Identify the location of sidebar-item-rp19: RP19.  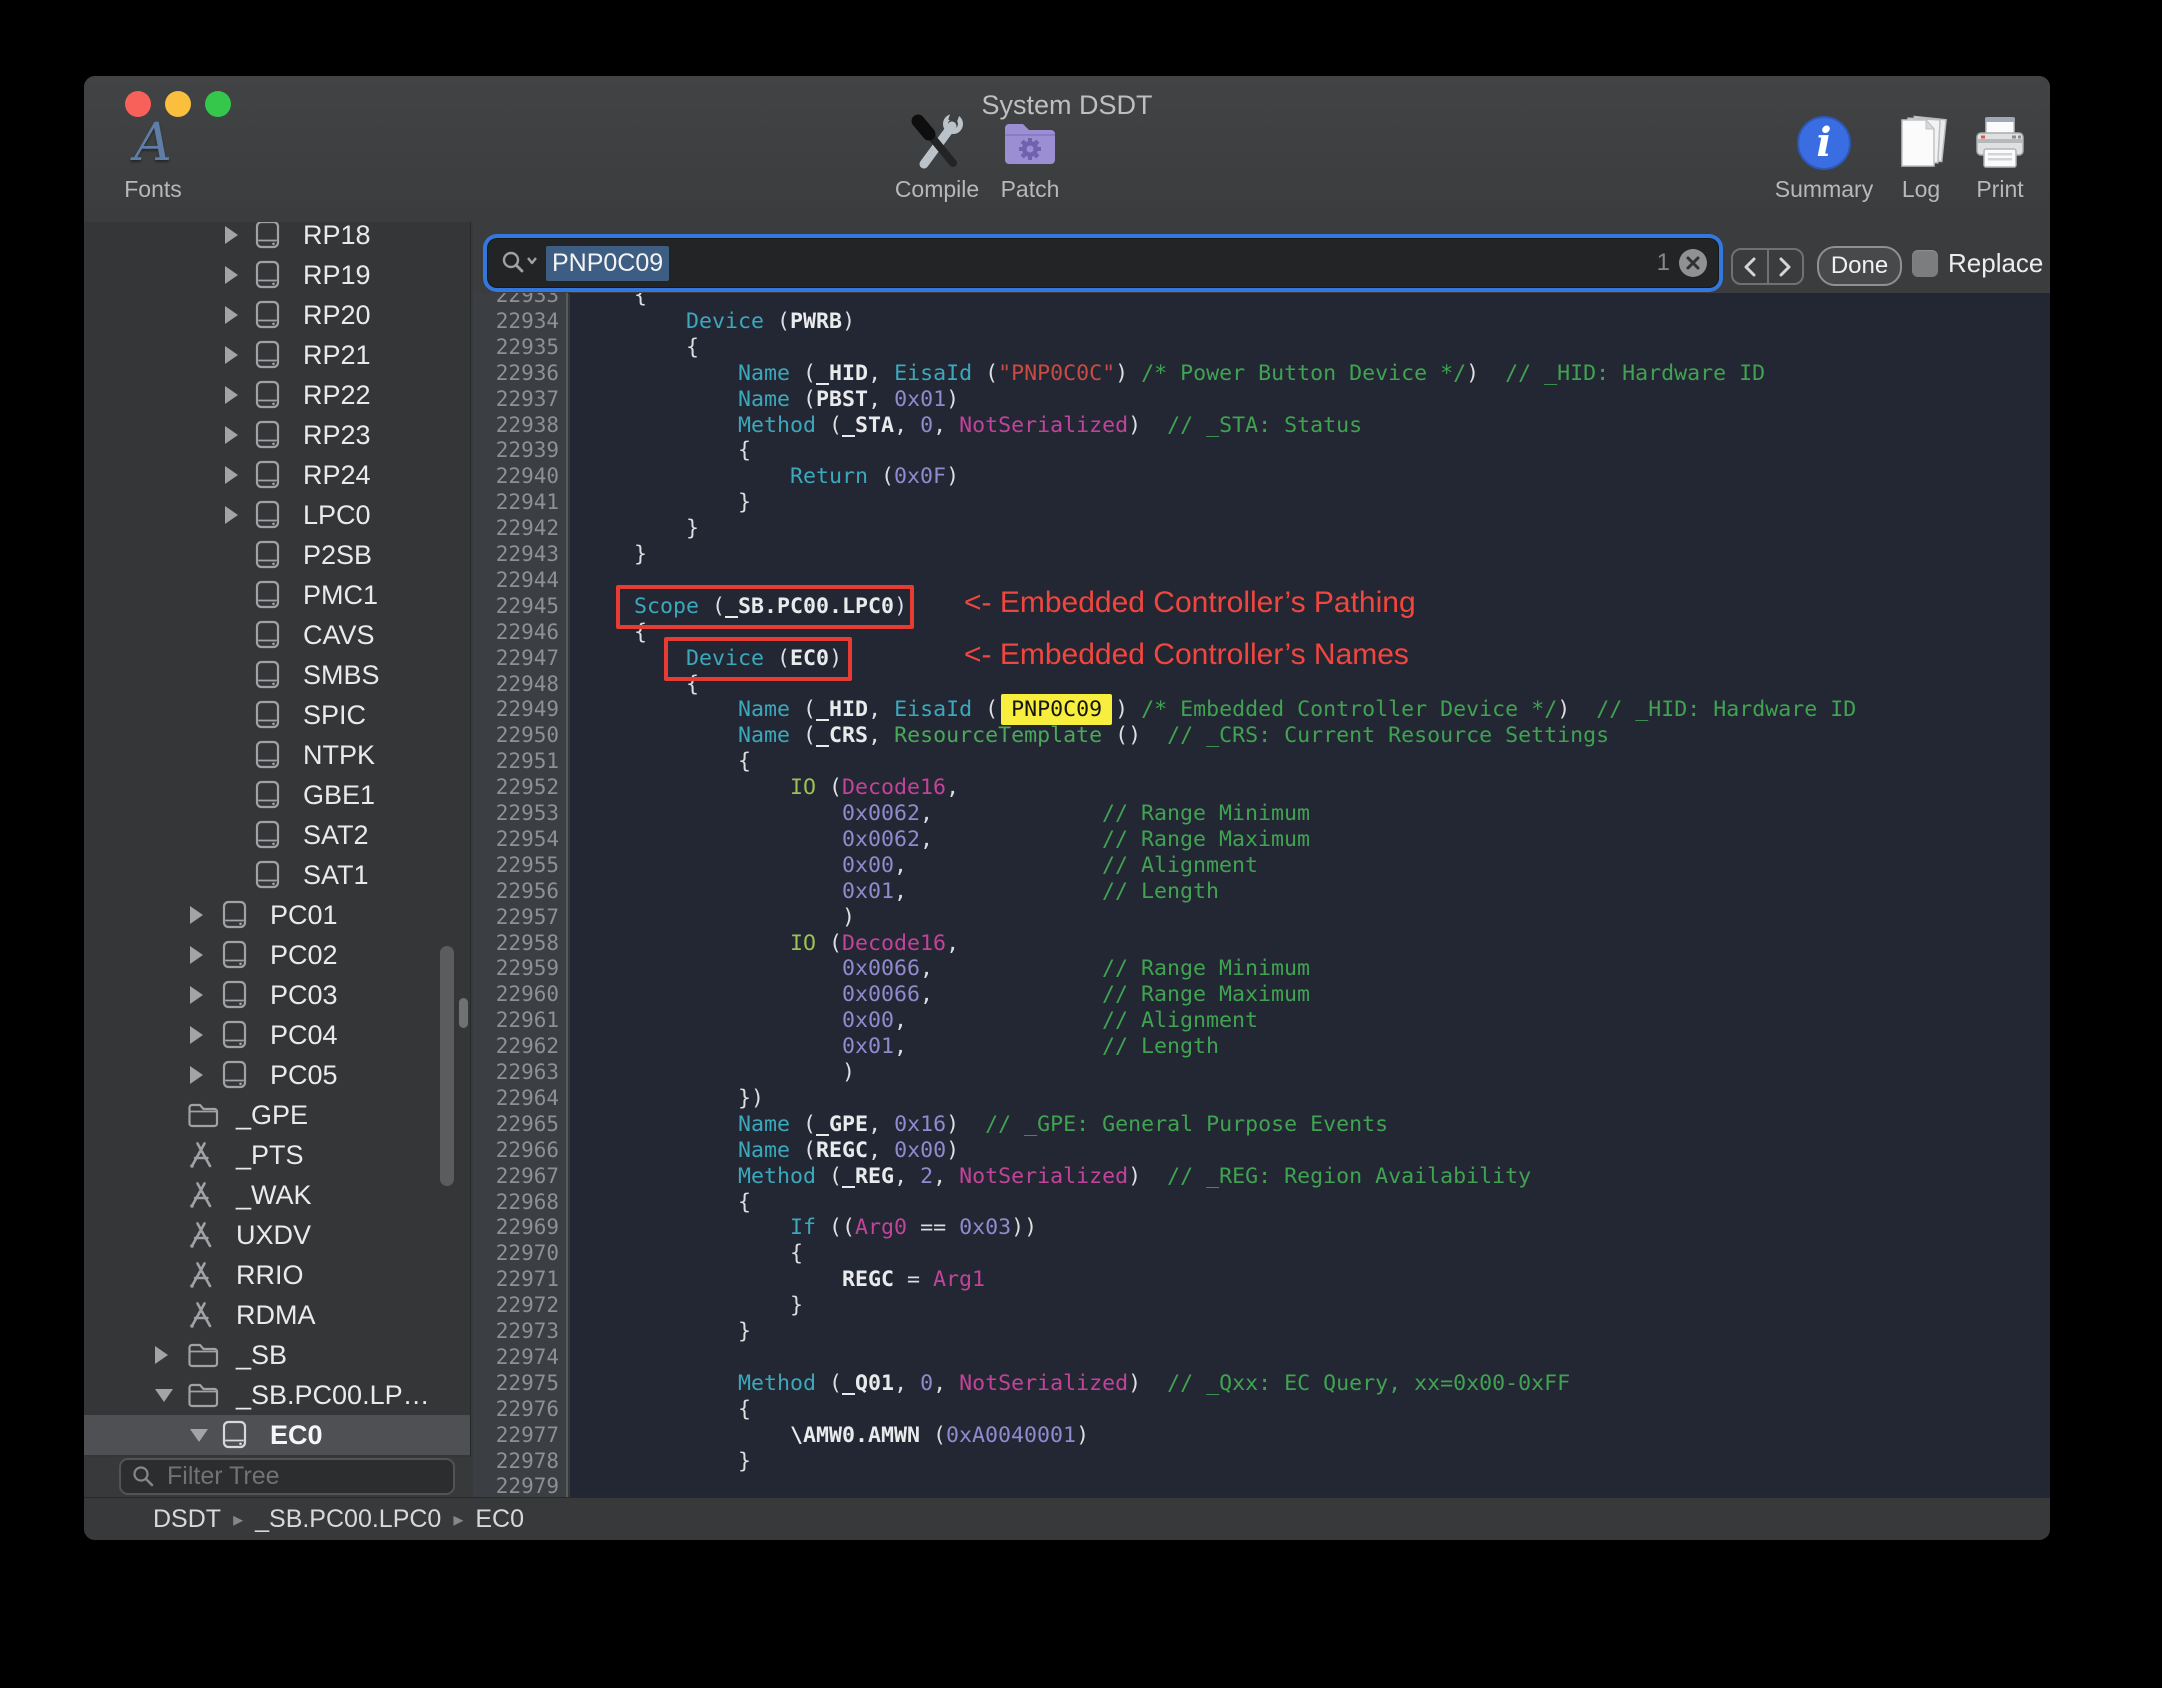
(277, 275).